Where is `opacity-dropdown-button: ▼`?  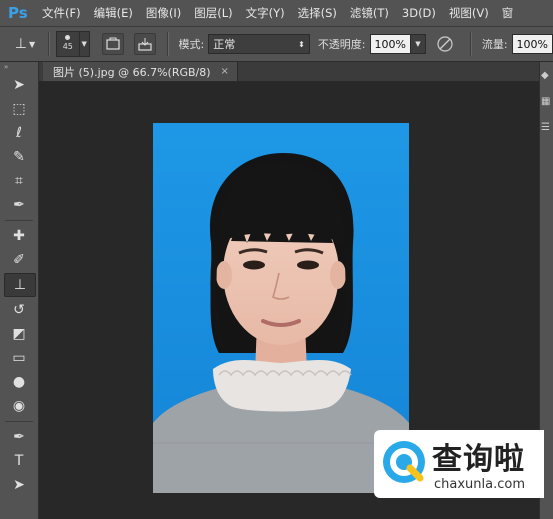
opacity-dropdown-button: ▼ is located at coordinates (418, 44).